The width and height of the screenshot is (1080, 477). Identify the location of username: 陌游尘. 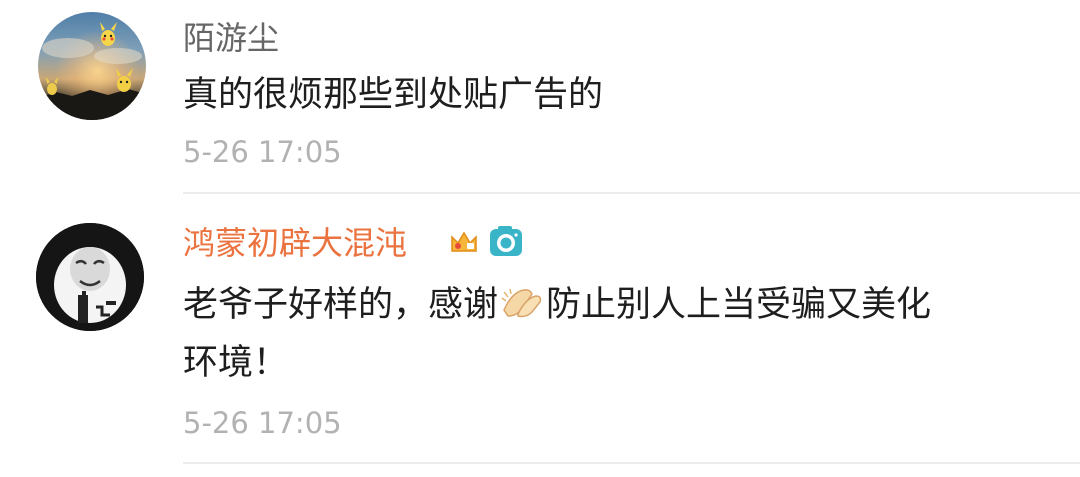
(231, 38).